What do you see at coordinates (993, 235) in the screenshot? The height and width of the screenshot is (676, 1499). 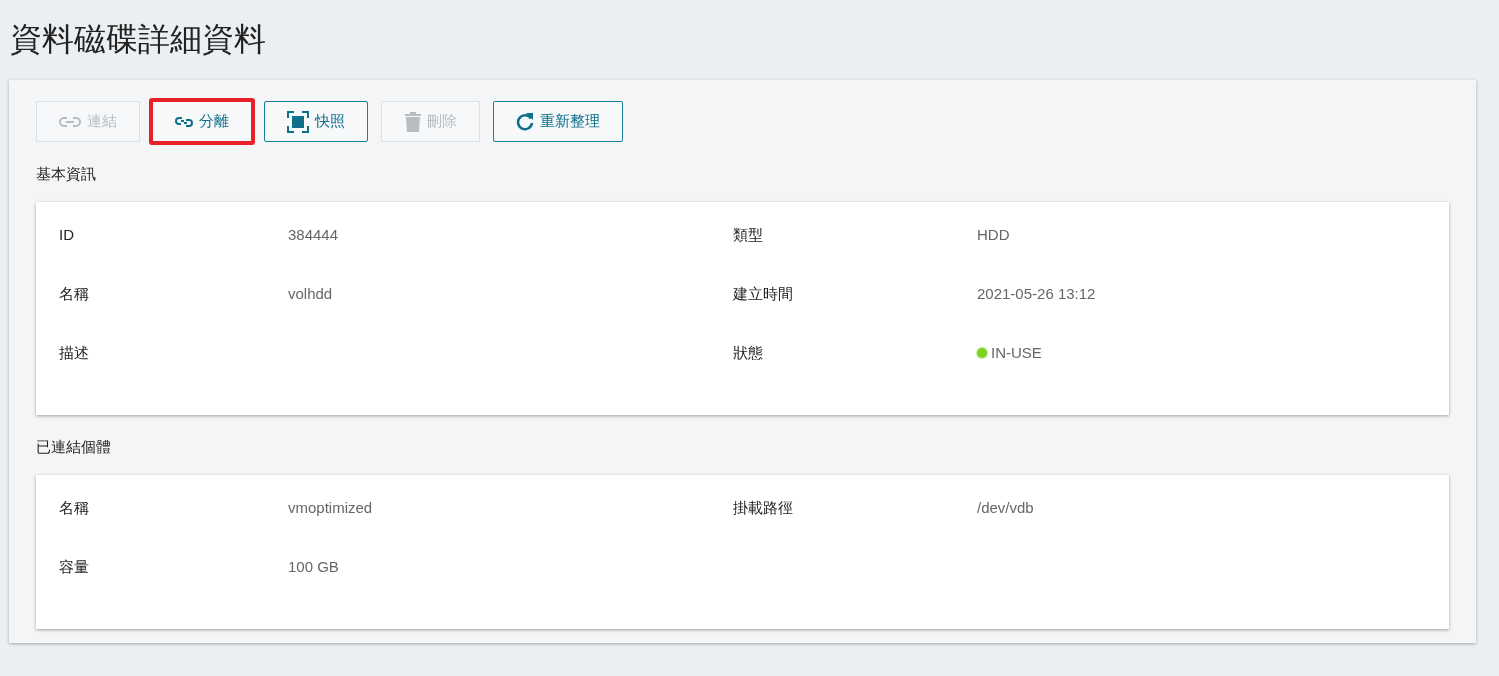 I see `field-value: HDD` at bounding box center [993, 235].